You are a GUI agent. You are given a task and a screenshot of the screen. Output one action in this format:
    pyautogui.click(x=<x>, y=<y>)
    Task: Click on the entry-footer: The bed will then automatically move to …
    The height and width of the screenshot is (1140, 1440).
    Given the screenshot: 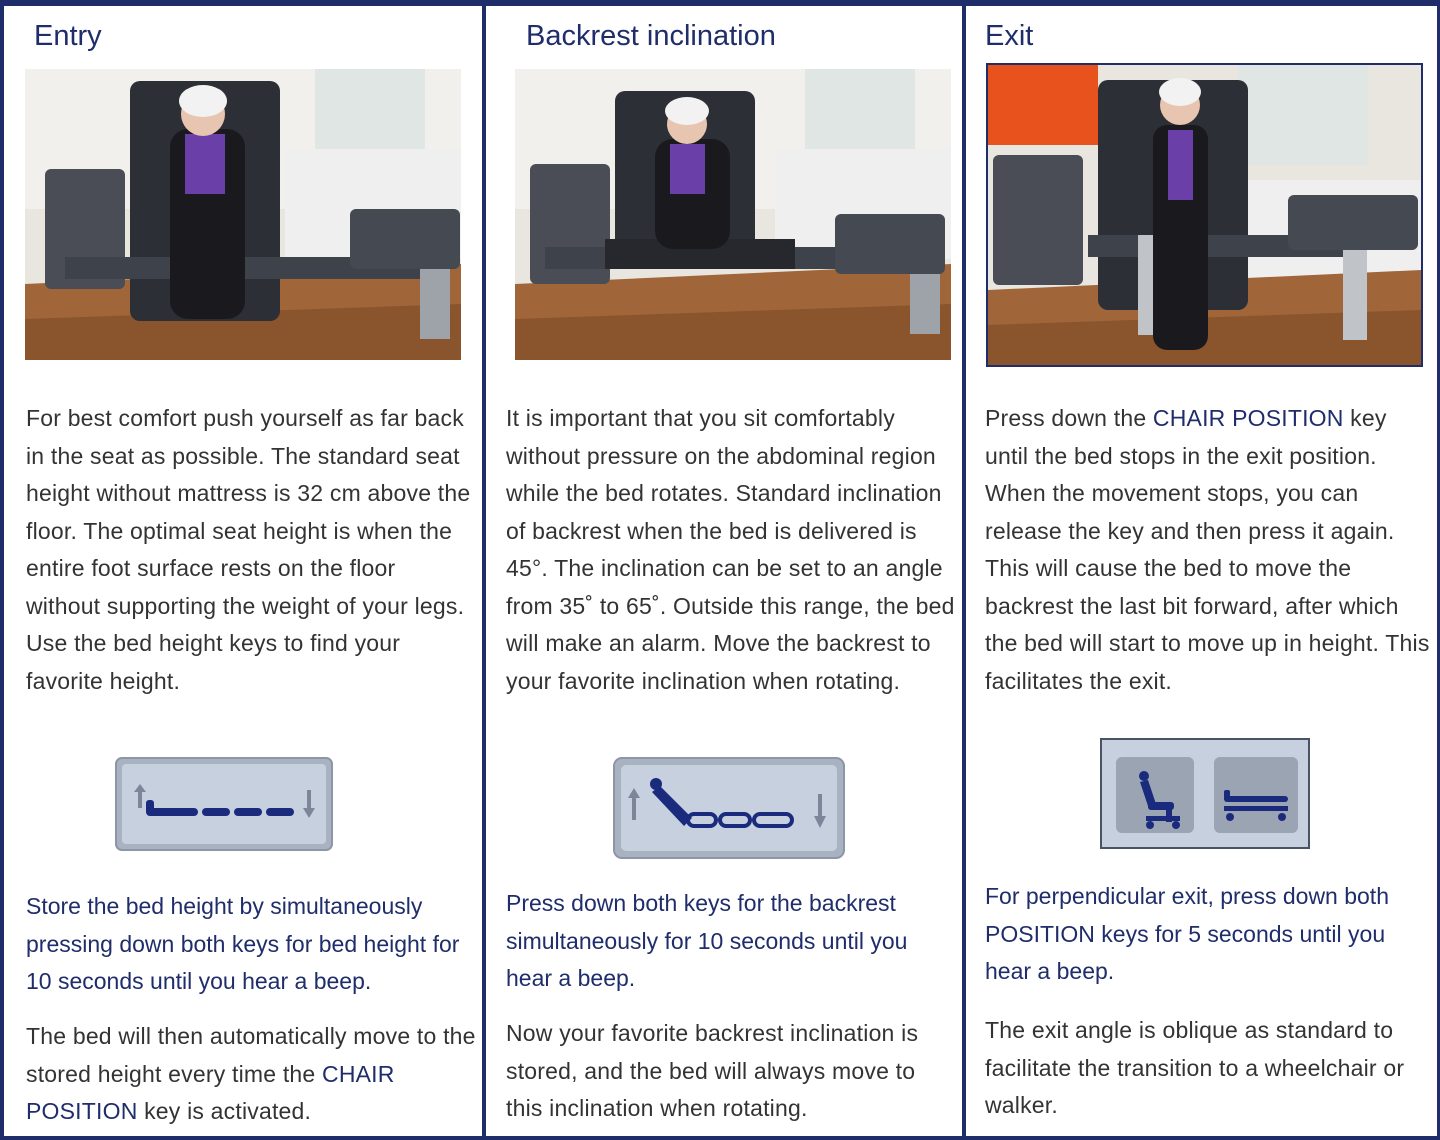 What is the action you would take?
    pyautogui.click(x=251, y=1074)
    